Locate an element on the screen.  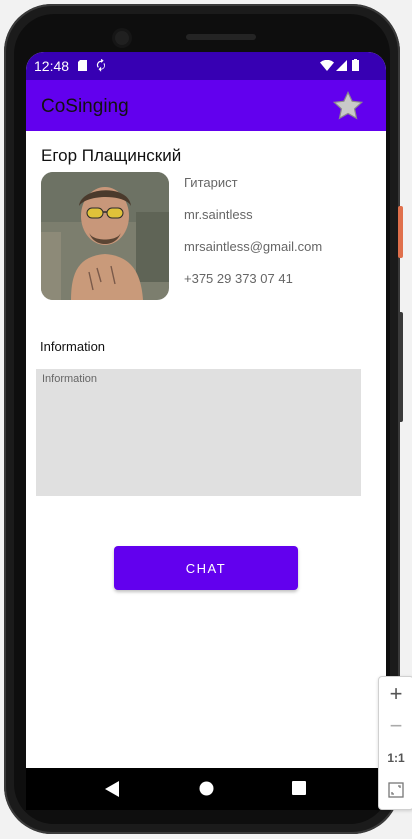
app-bar: CoSinging is located at coordinates (206, 105).